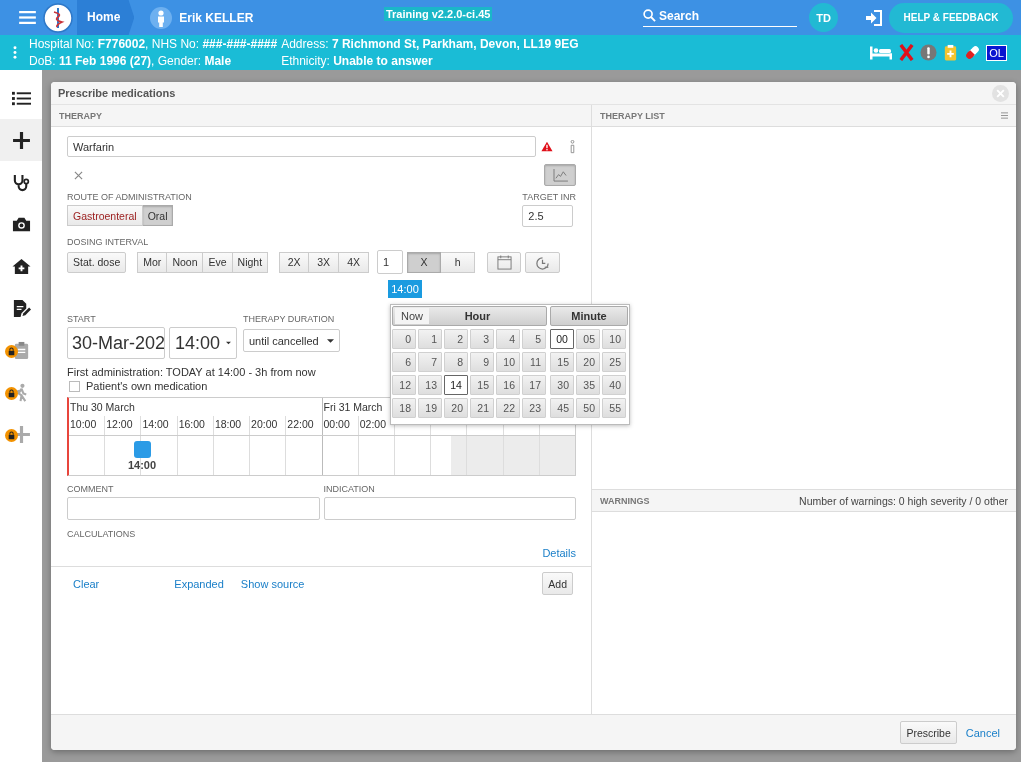 The image size is (1021, 762). What do you see at coordinates (548, 216) in the screenshot?
I see `target-inr-field: 2.5` at bounding box center [548, 216].